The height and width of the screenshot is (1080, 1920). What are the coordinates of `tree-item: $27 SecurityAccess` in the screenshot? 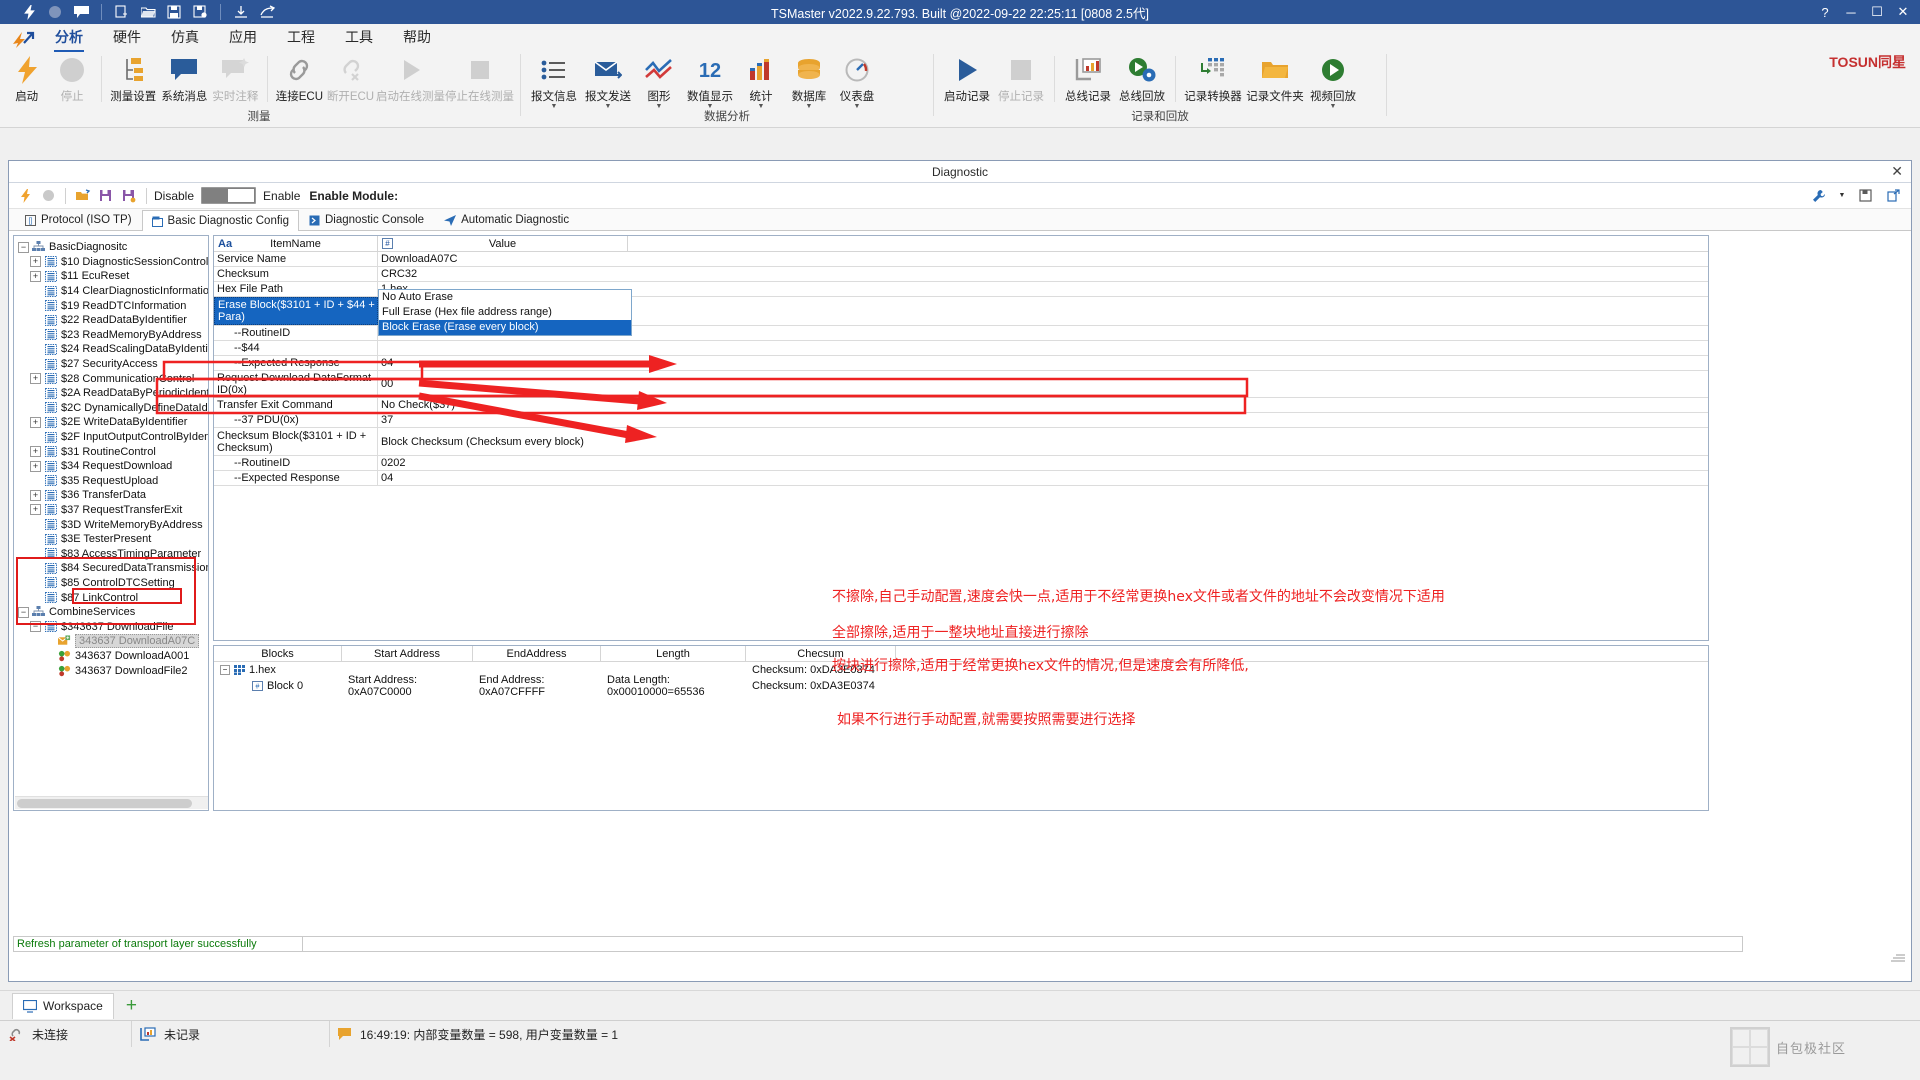 It's located at (113, 364).